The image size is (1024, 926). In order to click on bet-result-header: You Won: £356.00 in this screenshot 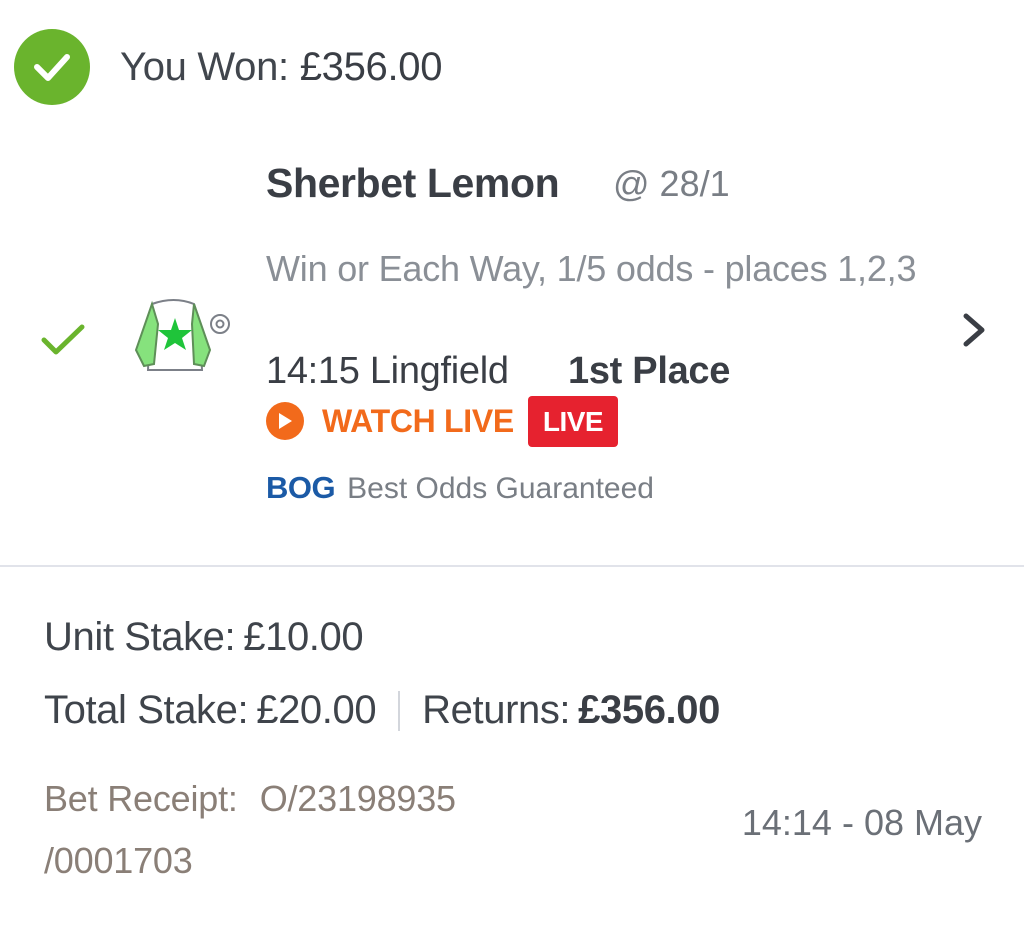, I will do `click(228, 67)`.